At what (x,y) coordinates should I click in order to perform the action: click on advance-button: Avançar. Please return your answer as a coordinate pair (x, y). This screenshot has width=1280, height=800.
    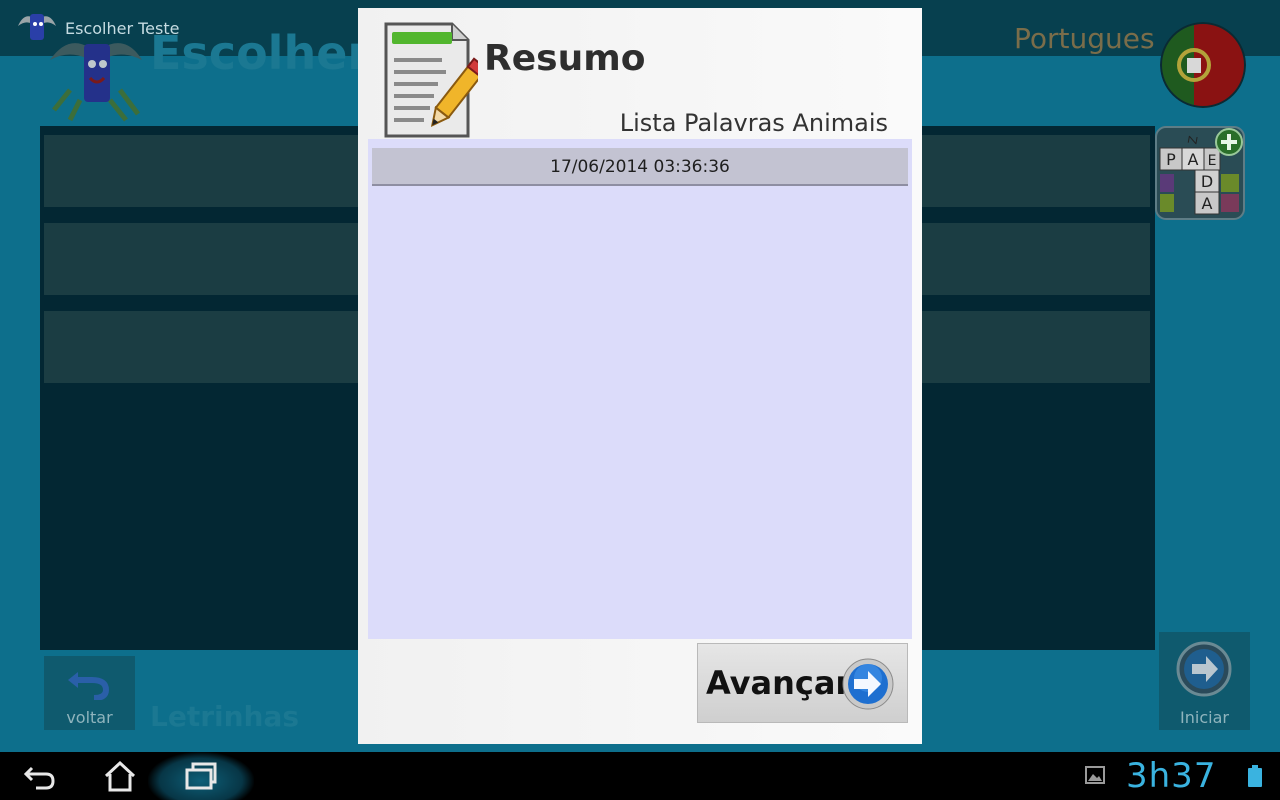
    Looking at the image, I should click on (802, 683).